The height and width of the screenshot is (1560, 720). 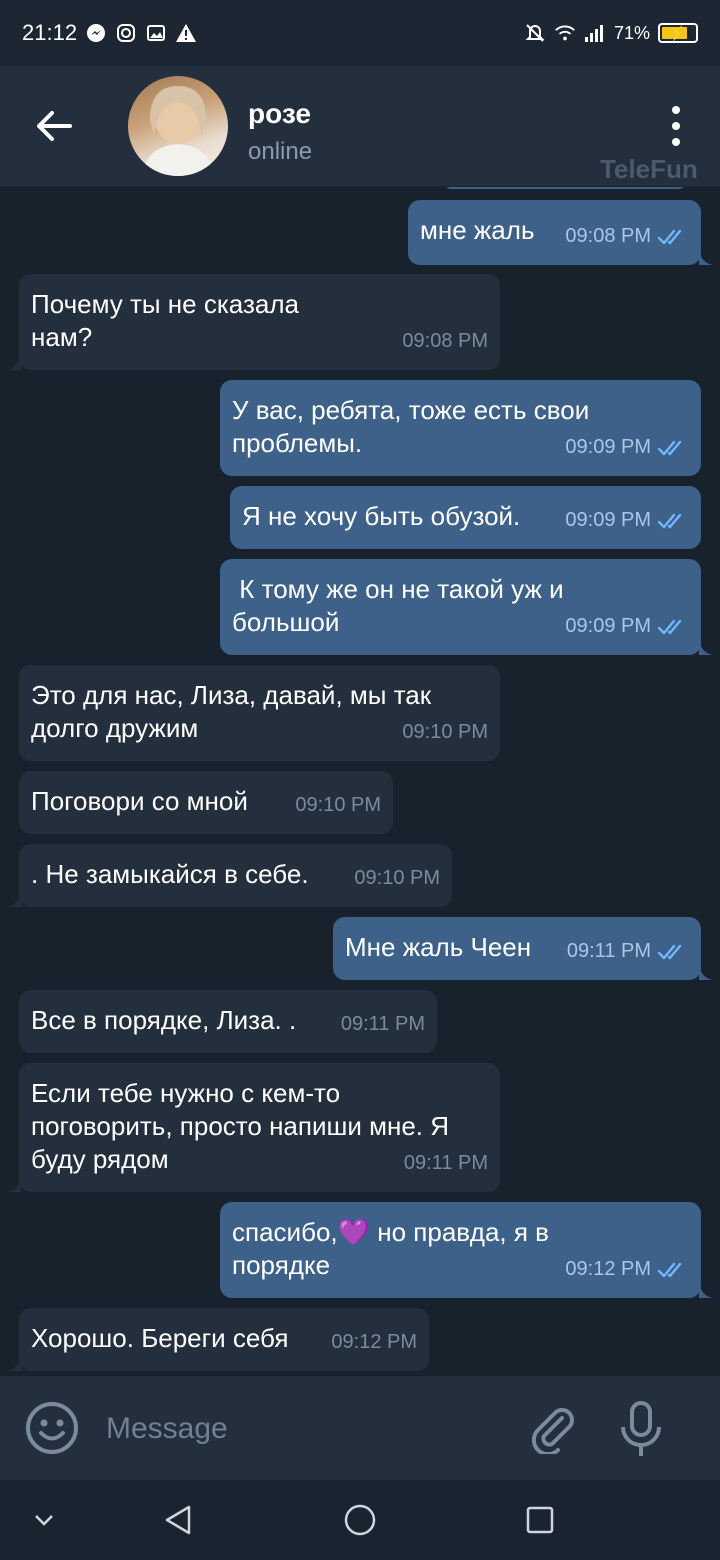 I want to click on nav-recents-button, so click(x=540, y=1520).